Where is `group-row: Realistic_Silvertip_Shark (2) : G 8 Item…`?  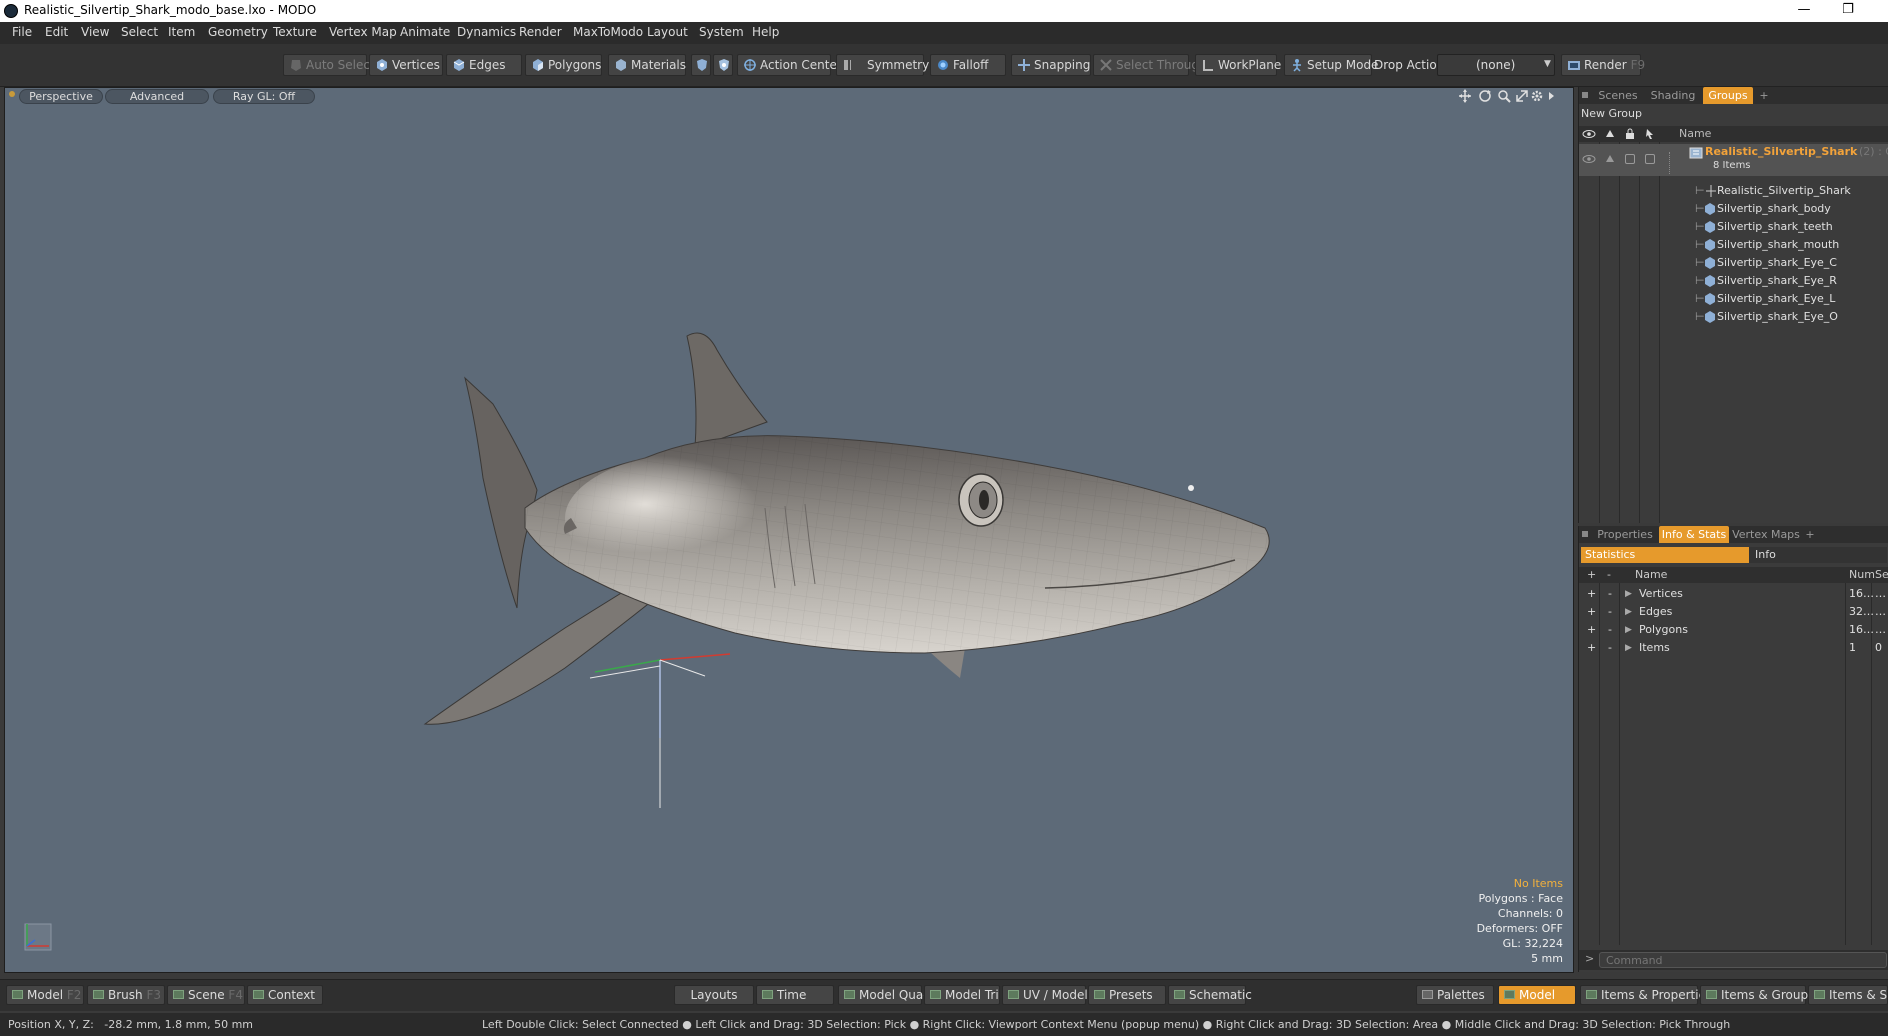
group-row: Realistic_Silvertip_Shark (2) : G 8 Item… is located at coordinates (1733, 160).